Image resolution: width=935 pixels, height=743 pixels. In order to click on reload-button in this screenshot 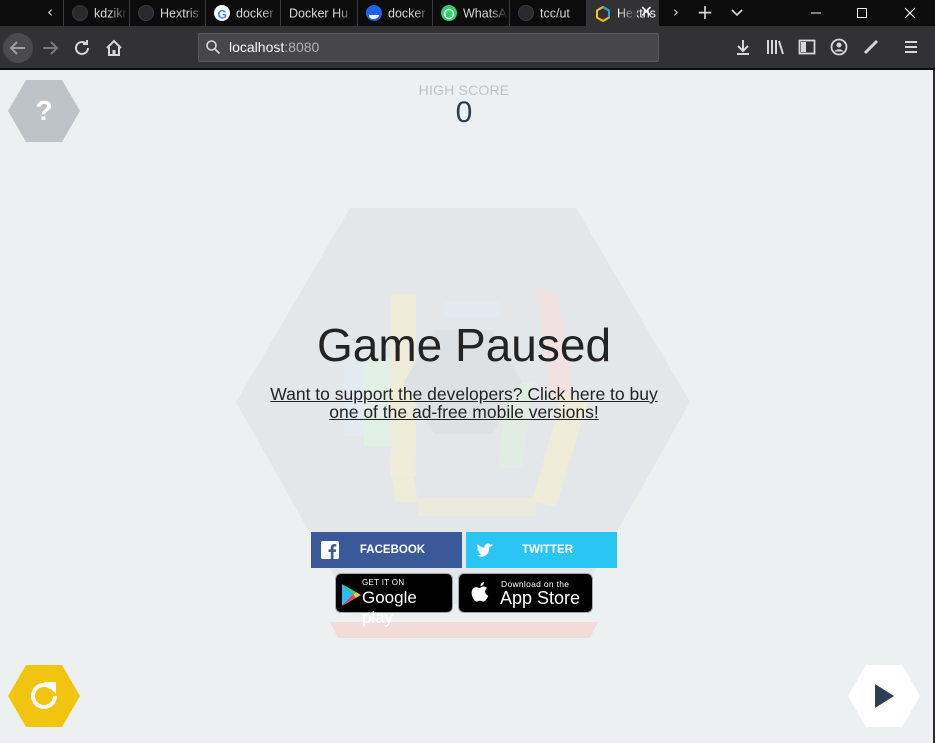, I will do `click(82, 48)`.